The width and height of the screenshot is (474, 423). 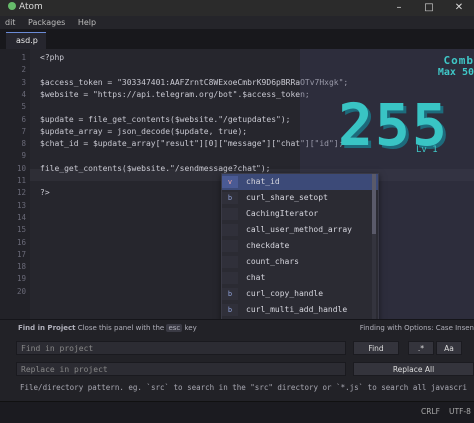 What do you see at coordinates (13, 291) in the screenshot?
I see `line-number: 20` at bounding box center [13, 291].